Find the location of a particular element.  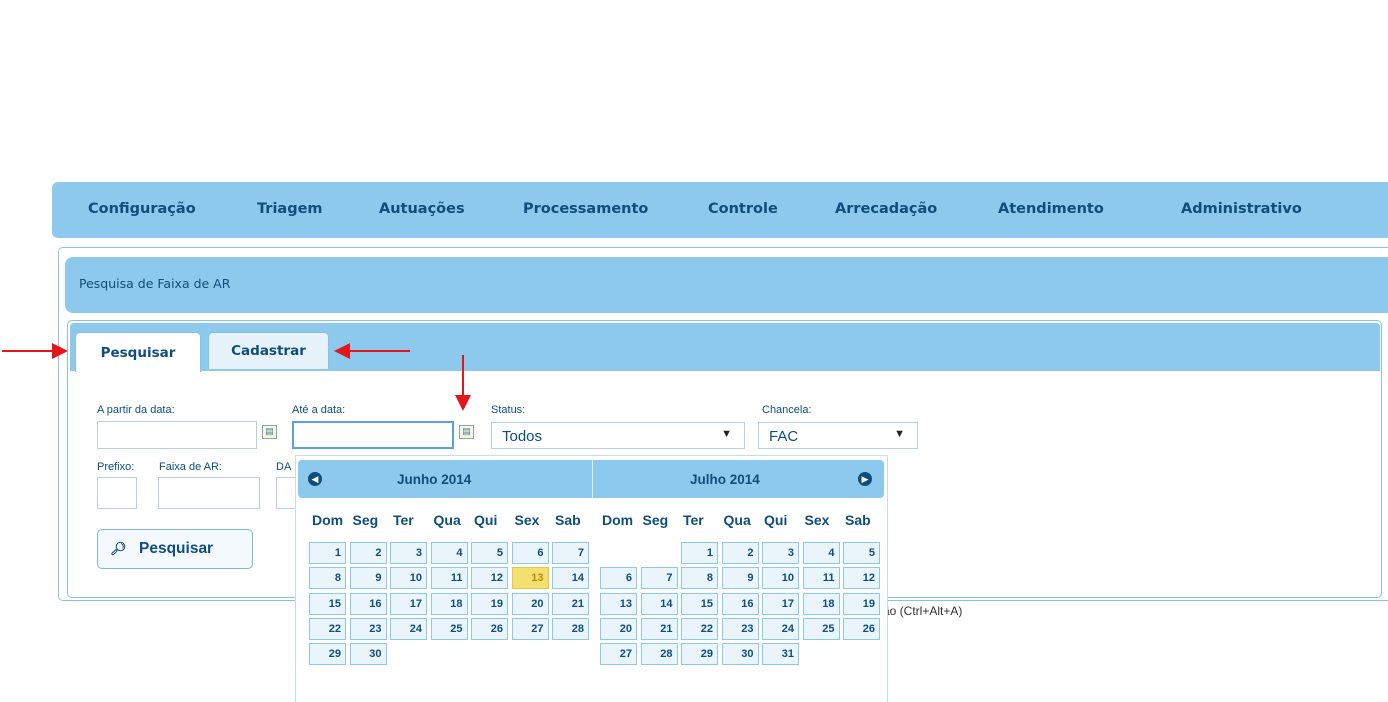

july-day-cell: 11 is located at coordinates (821, 578).